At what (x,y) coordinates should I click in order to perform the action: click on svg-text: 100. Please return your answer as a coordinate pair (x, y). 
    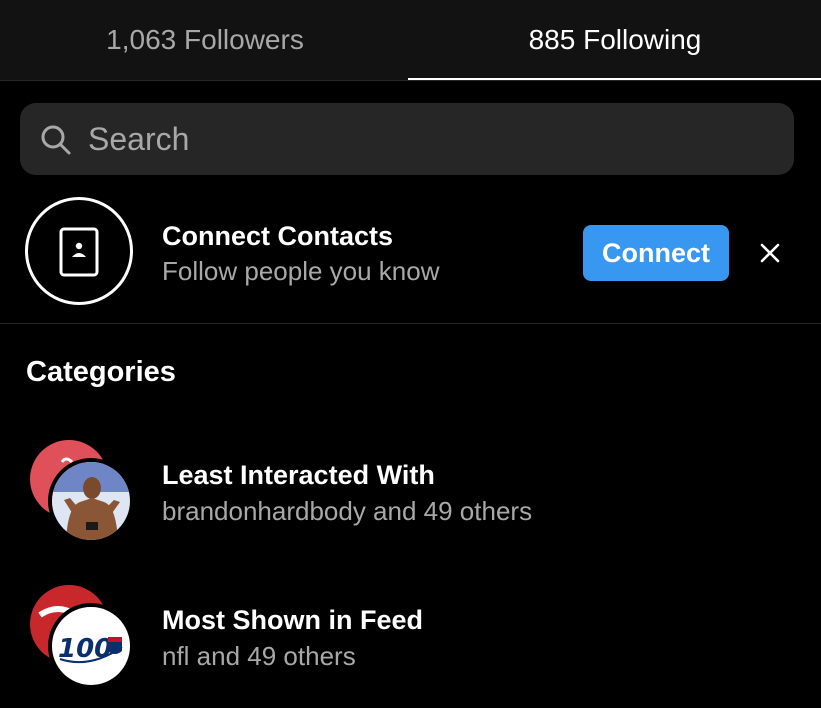
    Looking at the image, I should click on (85, 649).